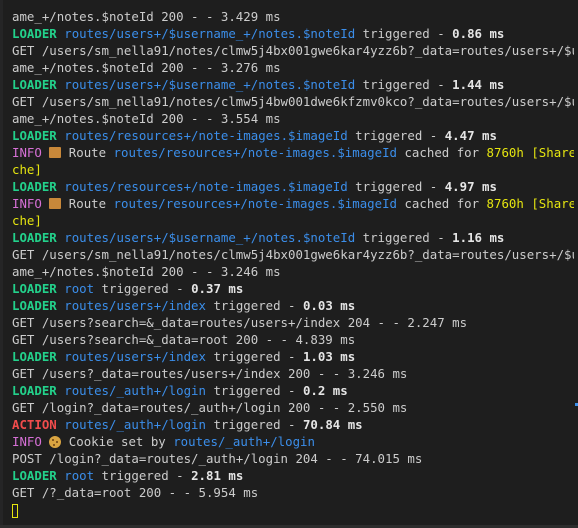 The image size is (578, 528). I want to click on log-segment: 1.16 ms, so click(478, 237).